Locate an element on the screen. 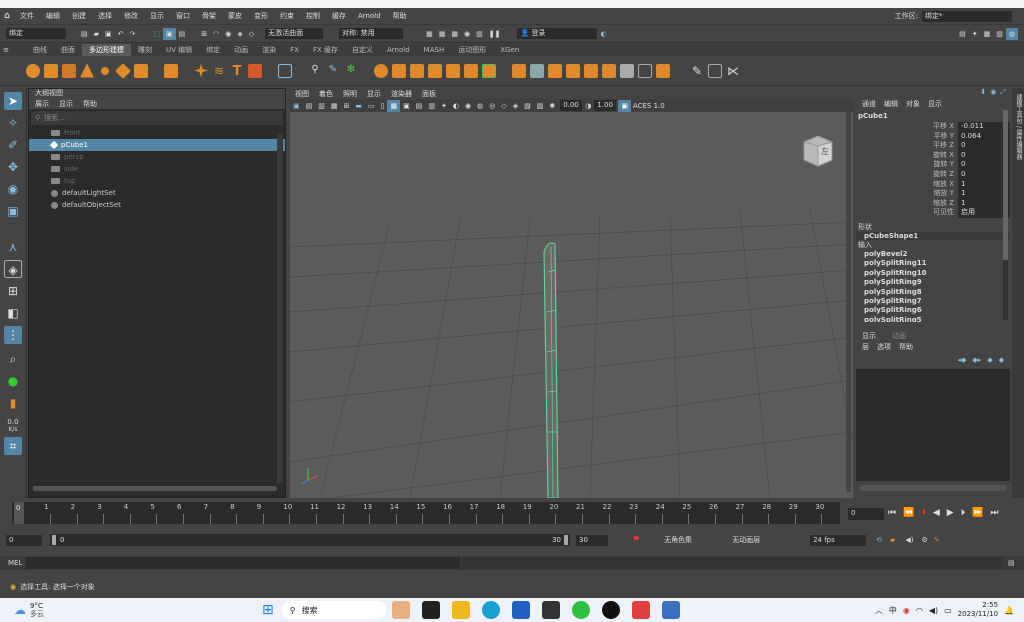 This screenshot has width=1024, height=622. menu-display: 显示 is located at coordinates (157, 16).